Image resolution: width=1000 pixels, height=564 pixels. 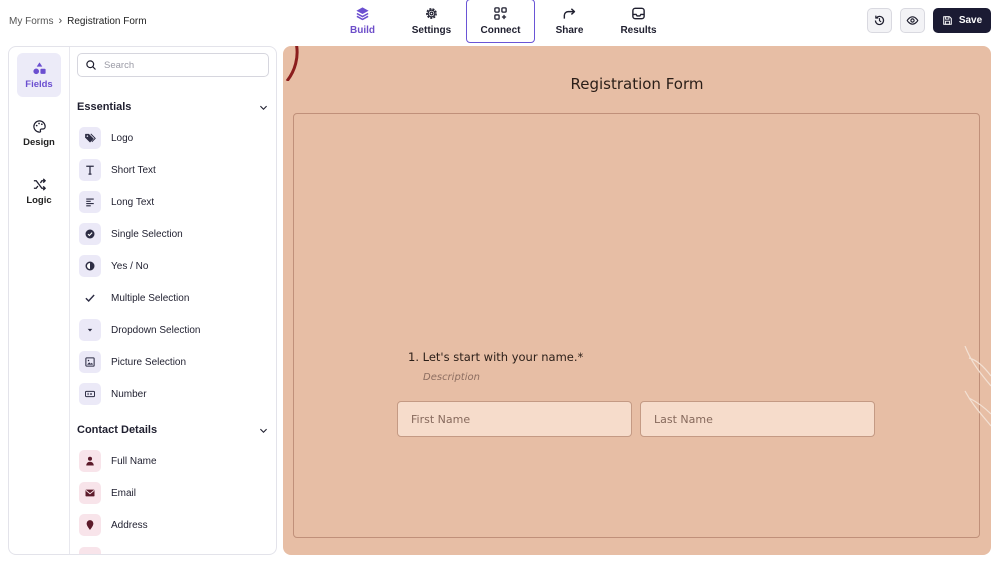 What do you see at coordinates (39, 126) in the screenshot?
I see `palette-icon` at bounding box center [39, 126].